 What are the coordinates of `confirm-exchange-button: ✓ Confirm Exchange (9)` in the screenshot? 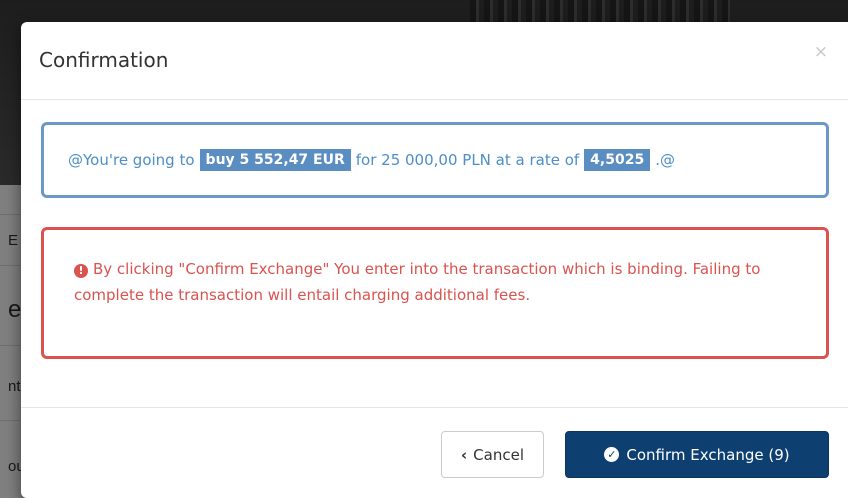 It's located at (697, 454).